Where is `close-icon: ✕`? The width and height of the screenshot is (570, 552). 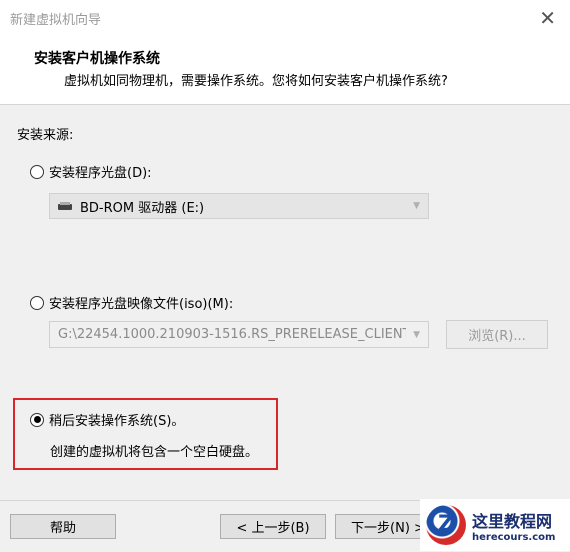 close-icon: ✕ is located at coordinates (547, 18).